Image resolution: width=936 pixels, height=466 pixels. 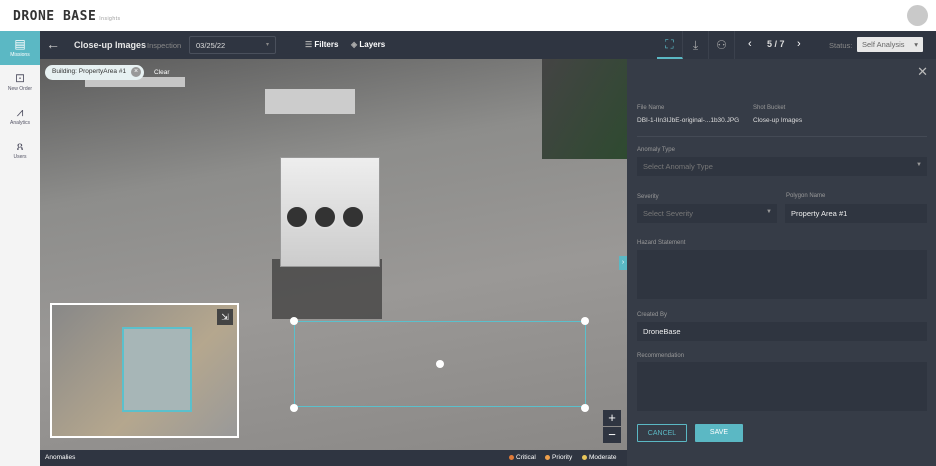 I want to click on sidebar-item-missions: ▤ Missions, so click(x=20, y=48).